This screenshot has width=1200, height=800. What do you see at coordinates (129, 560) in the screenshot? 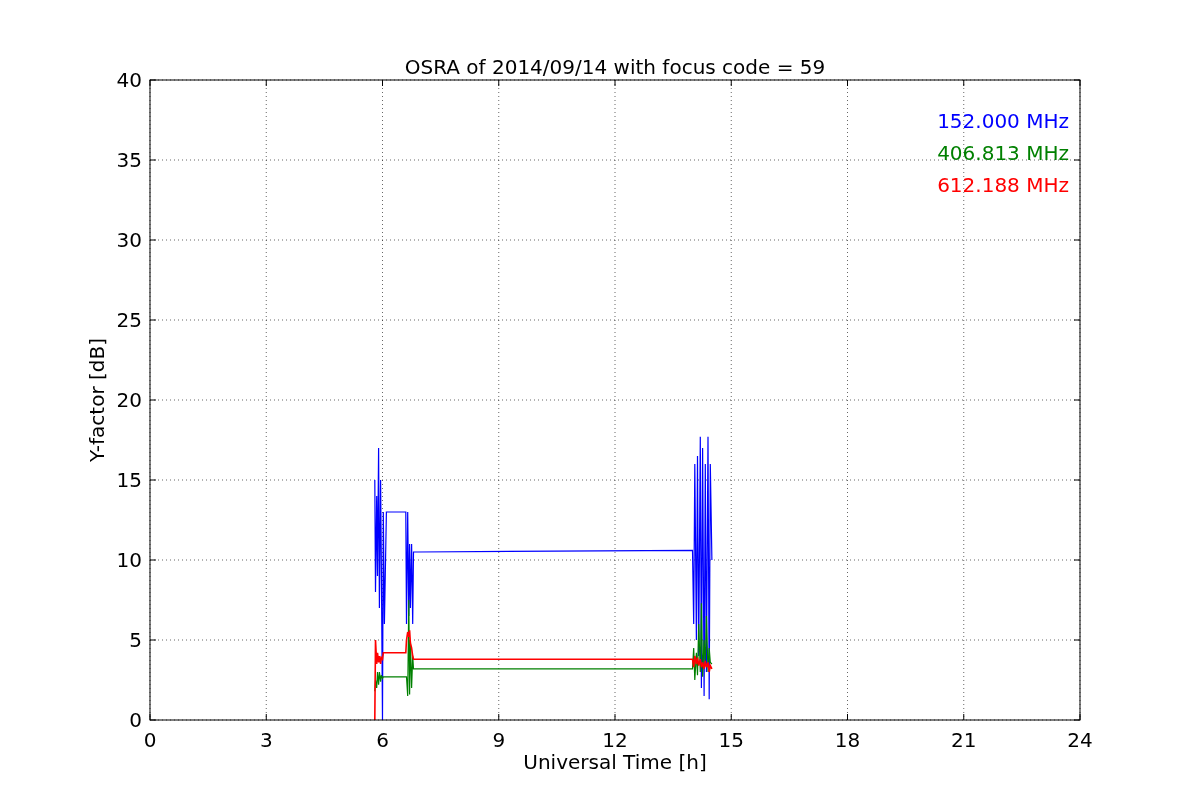
I see `y-tick-label: 10` at bounding box center [129, 560].